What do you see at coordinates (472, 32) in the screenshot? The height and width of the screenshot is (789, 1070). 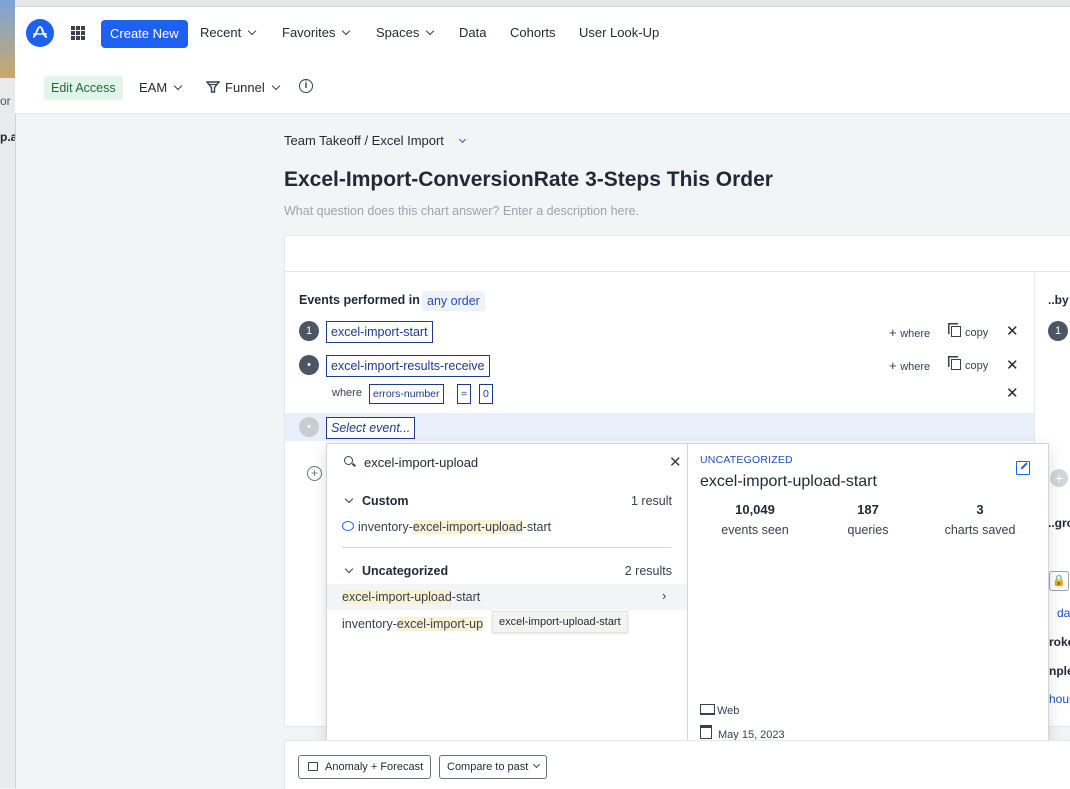 I see `nav-data: Data` at bounding box center [472, 32].